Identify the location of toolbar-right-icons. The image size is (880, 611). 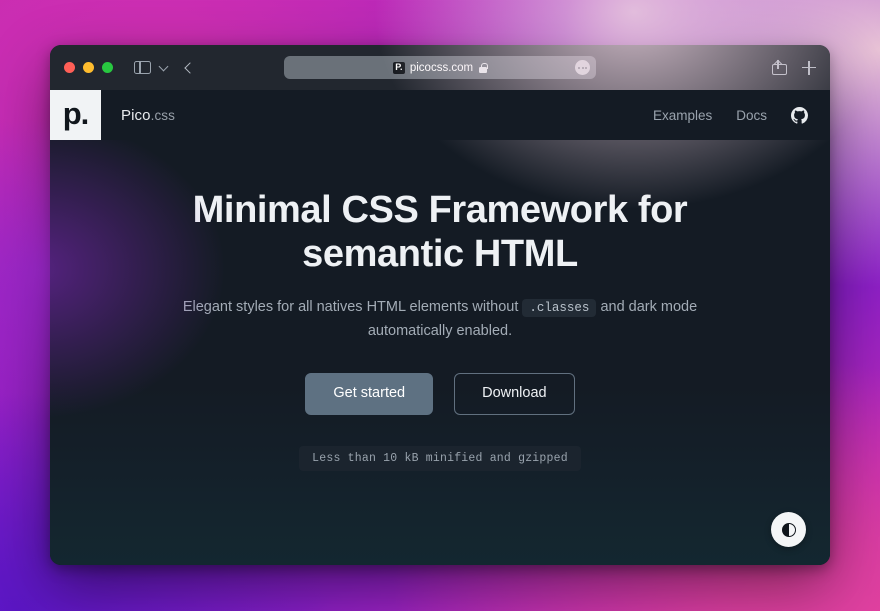
(794, 67).